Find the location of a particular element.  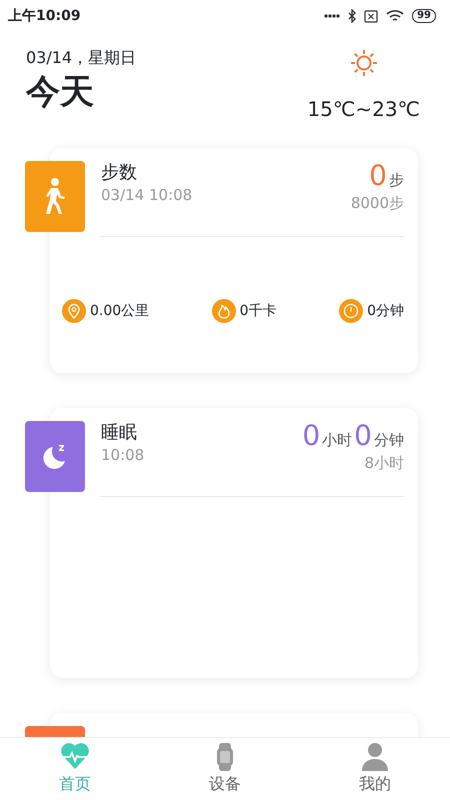

value-unit: 小时 is located at coordinates (337, 440).